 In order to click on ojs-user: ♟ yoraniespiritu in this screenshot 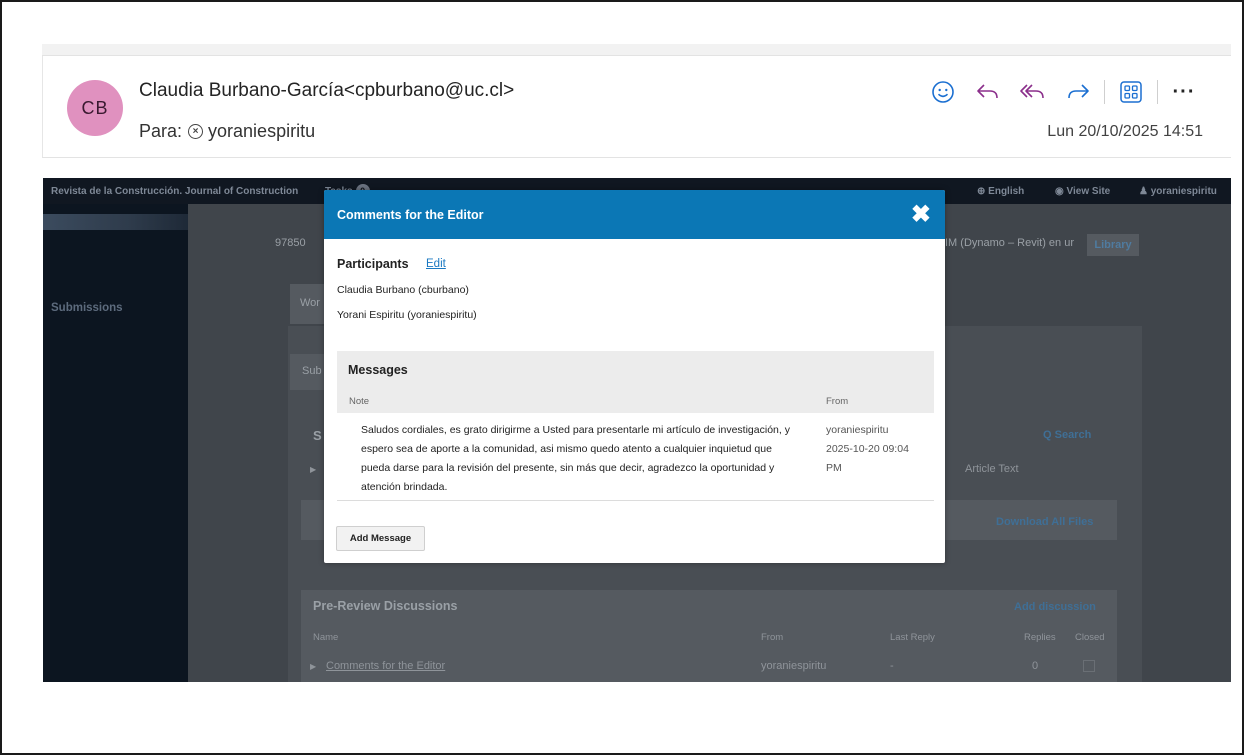, I will do `click(1178, 191)`.